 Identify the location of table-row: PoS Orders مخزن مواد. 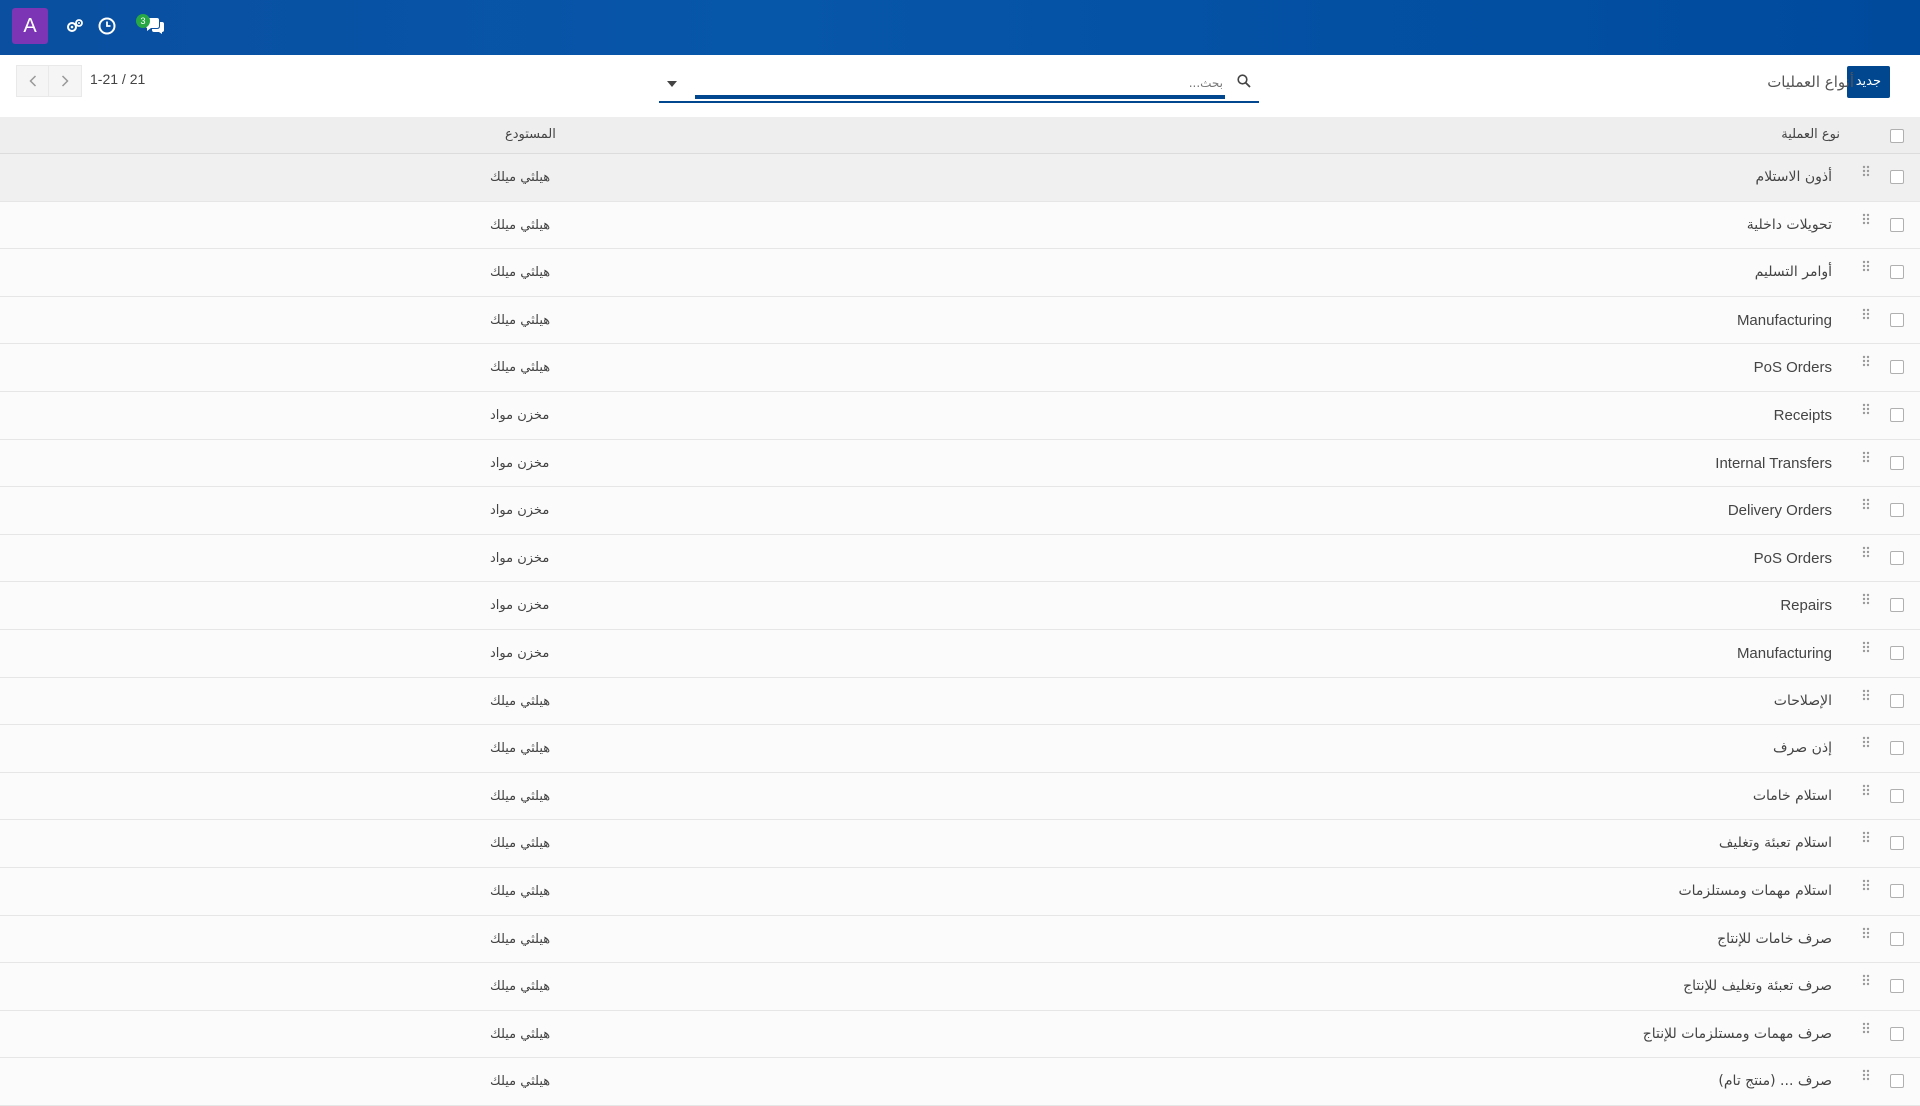
(960, 558).